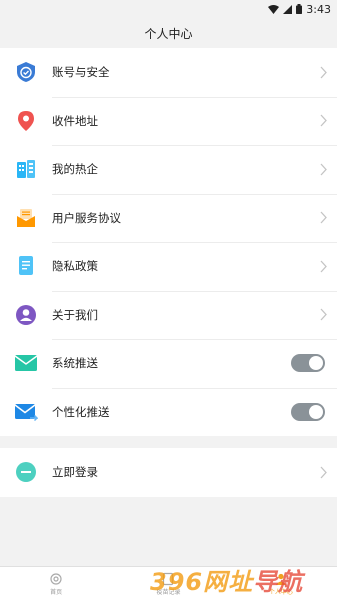 The height and width of the screenshot is (600, 337). What do you see at coordinates (26, 72) in the screenshot?
I see `shield-icon` at bounding box center [26, 72].